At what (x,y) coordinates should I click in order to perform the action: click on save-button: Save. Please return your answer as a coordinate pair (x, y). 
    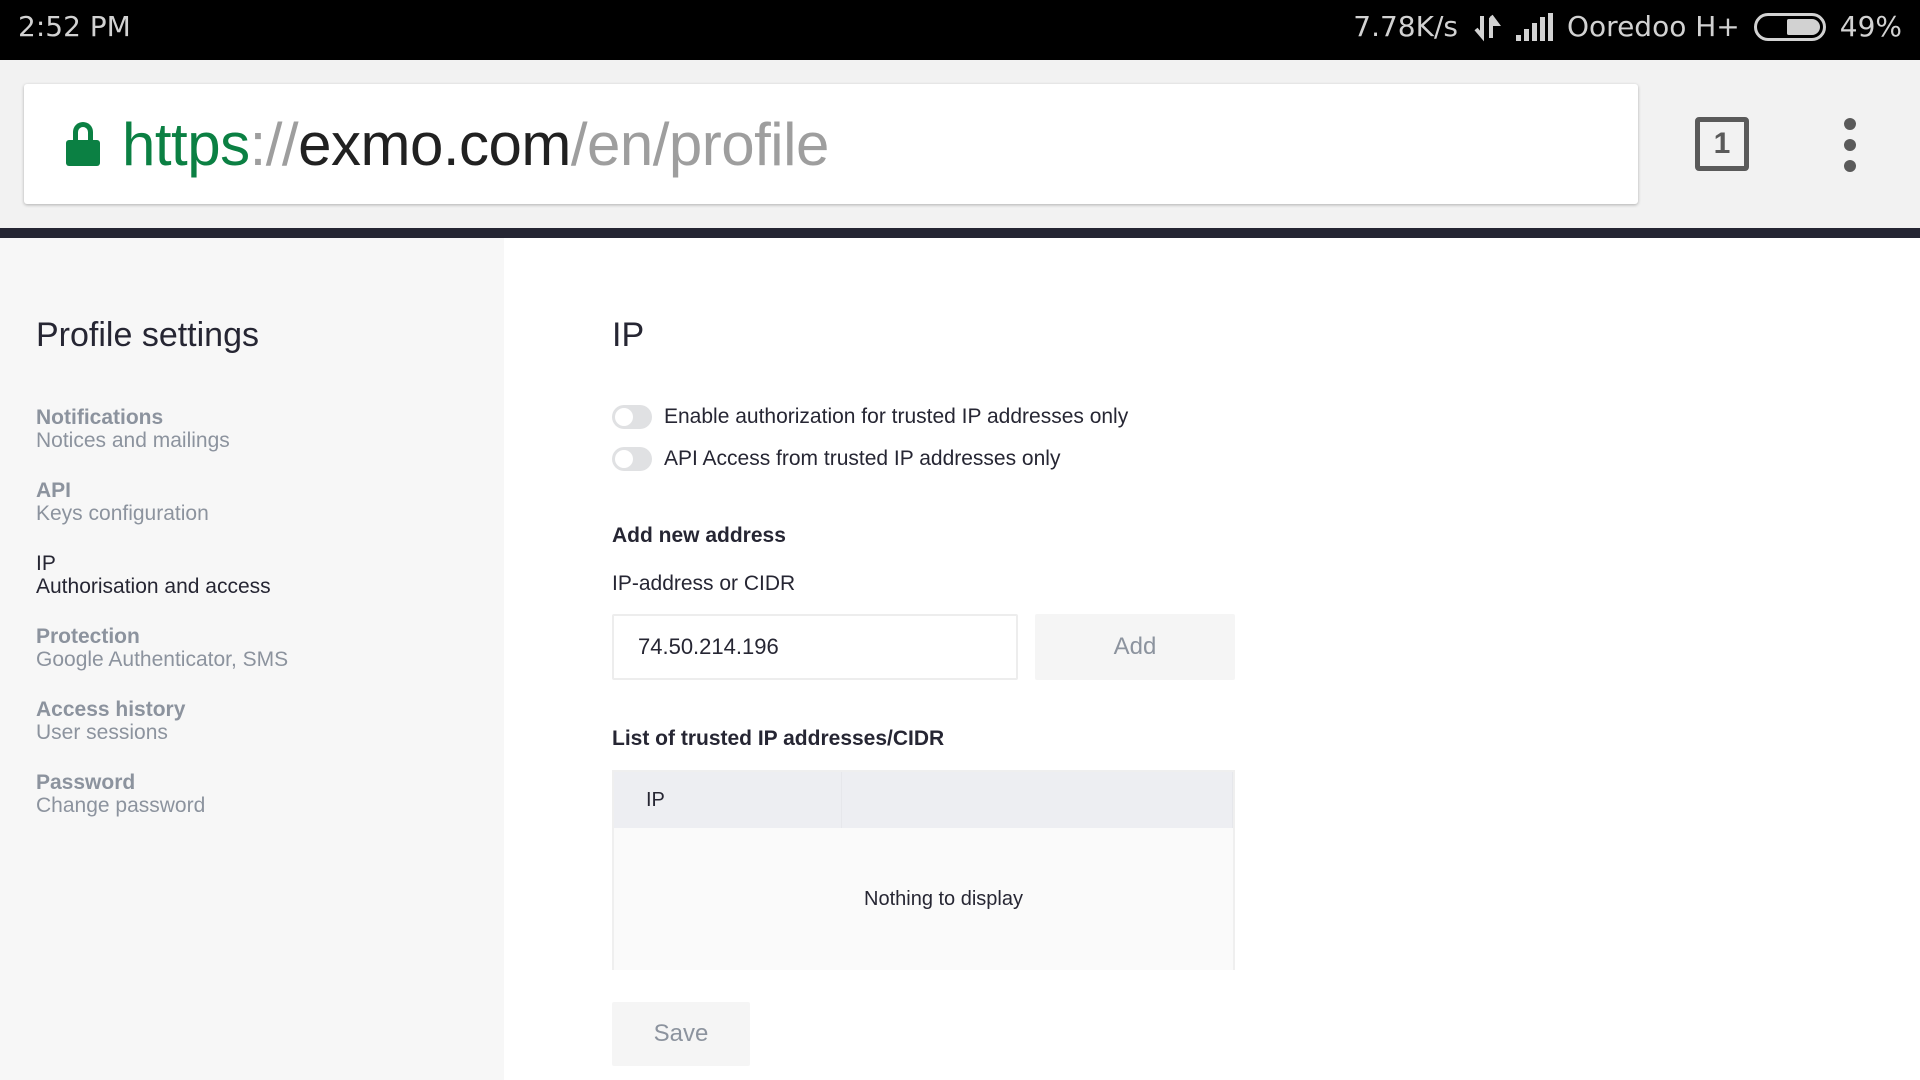
    Looking at the image, I should click on (681, 1034).